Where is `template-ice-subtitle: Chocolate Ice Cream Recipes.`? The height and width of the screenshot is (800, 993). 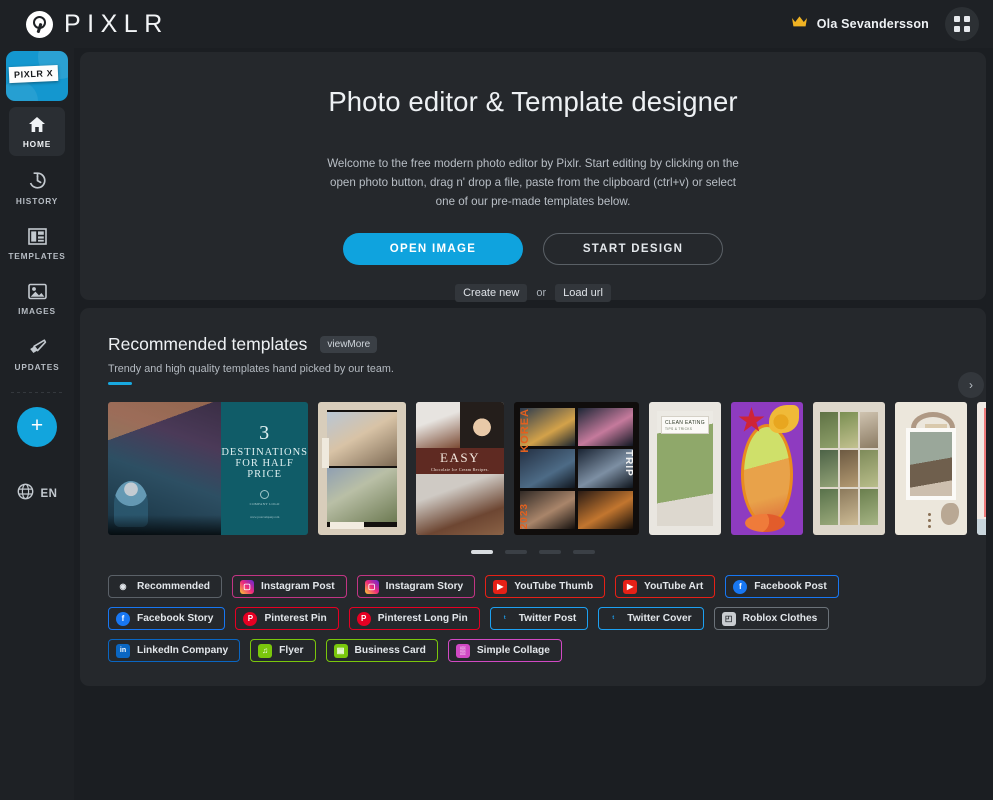 template-ice-subtitle: Chocolate Ice Cream Recipes. is located at coordinates (460, 469).